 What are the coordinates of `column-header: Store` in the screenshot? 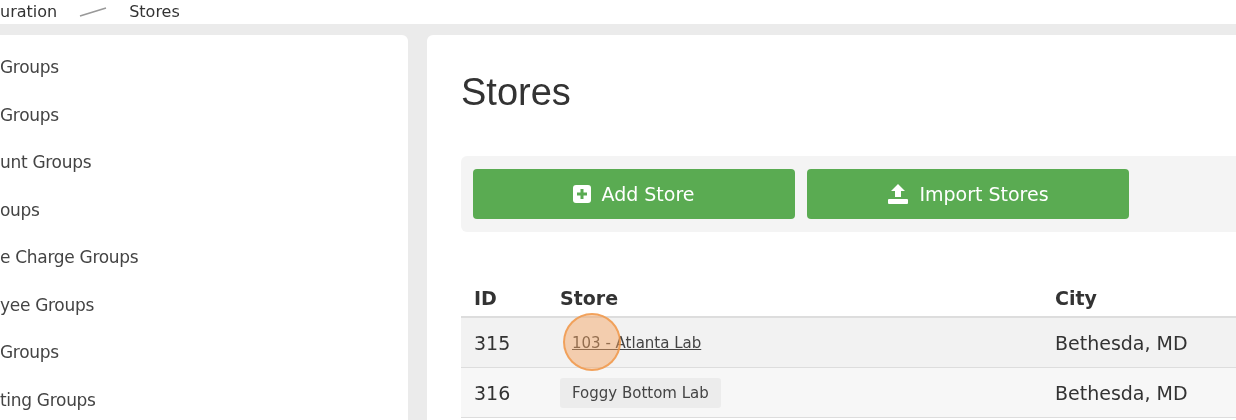 It's located at (590, 298).